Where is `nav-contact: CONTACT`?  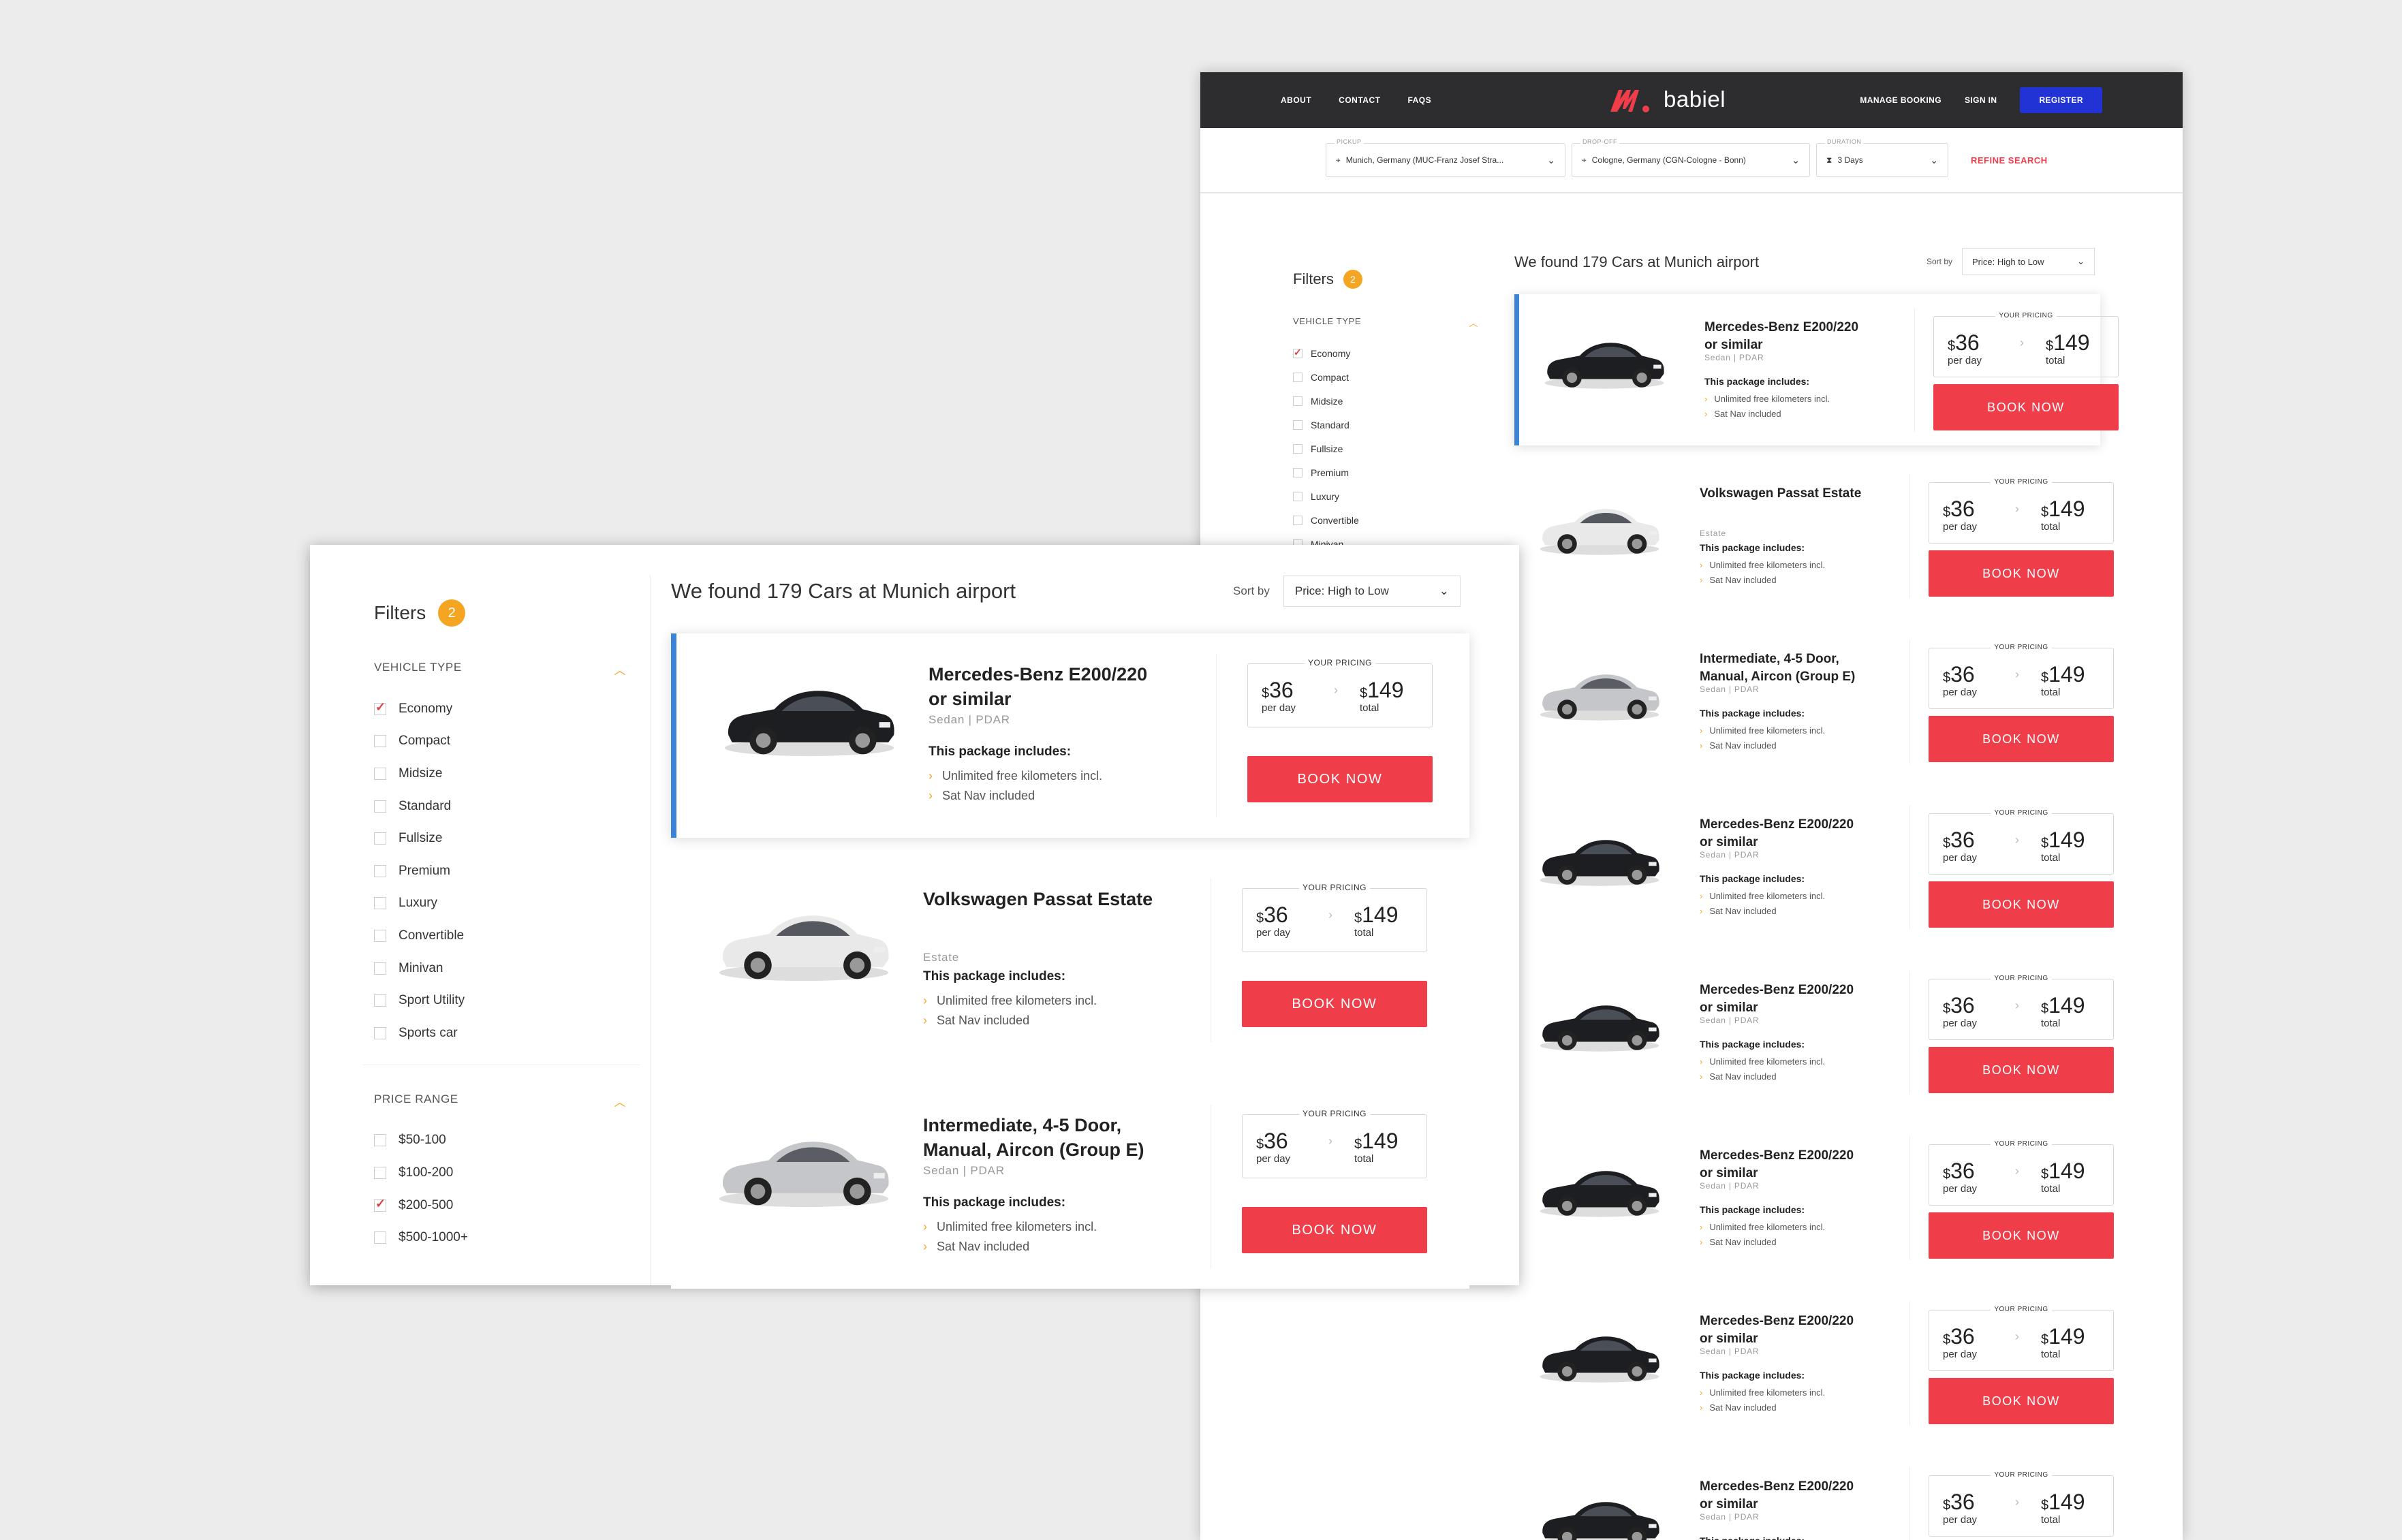
nav-contact: CONTACT is located at coordinates (1359, 100).